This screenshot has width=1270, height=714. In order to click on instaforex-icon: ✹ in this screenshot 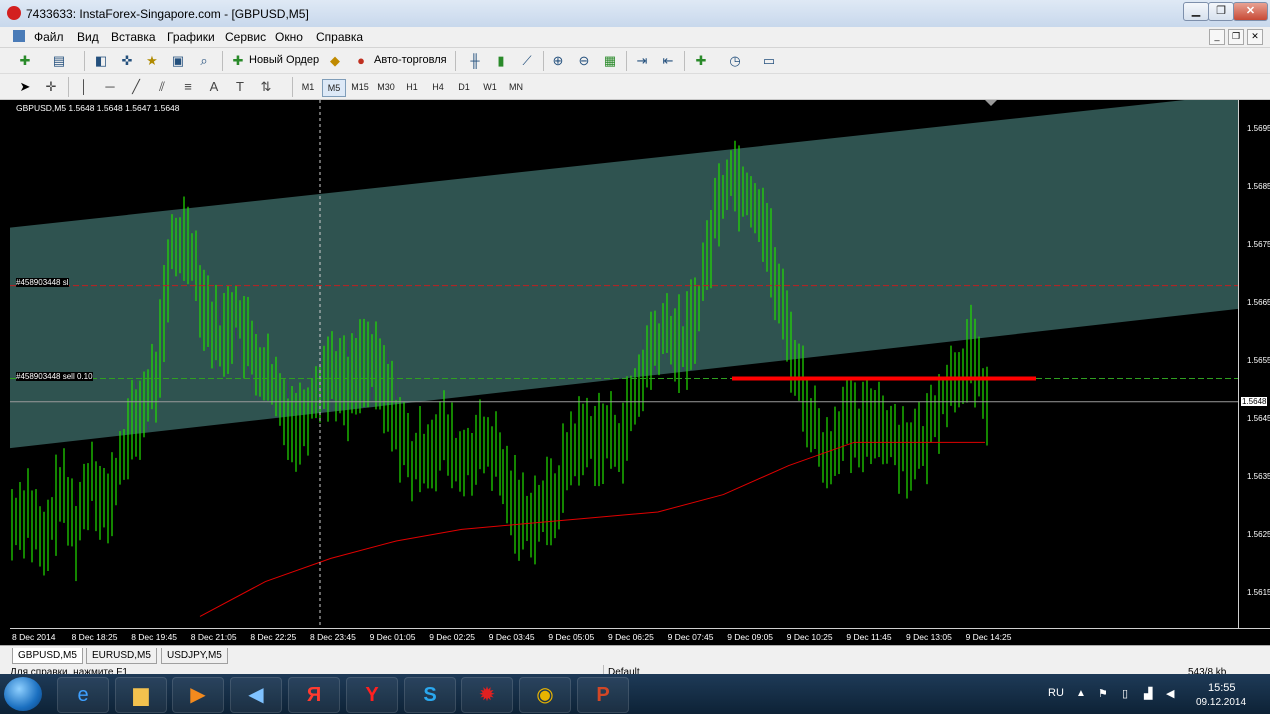, I will do `click(487, 695)`.